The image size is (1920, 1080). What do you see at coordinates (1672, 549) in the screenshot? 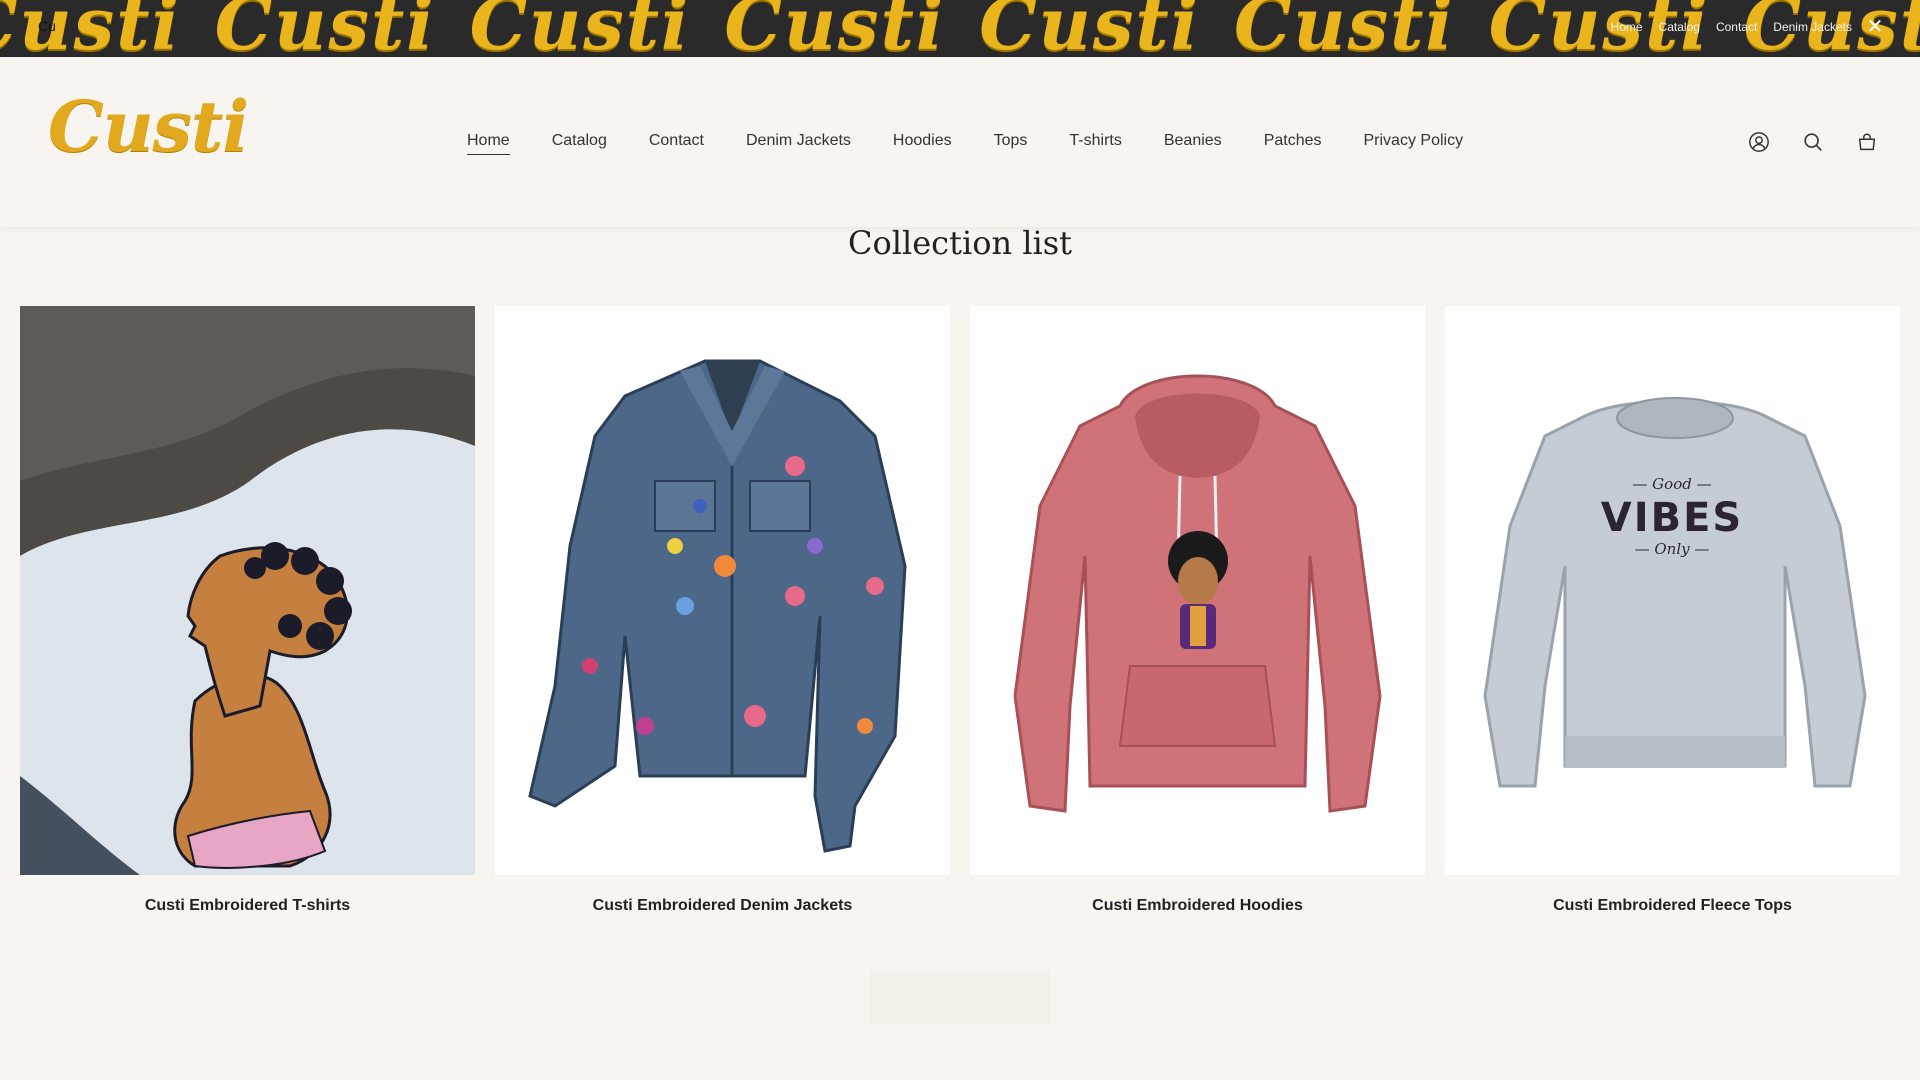
I see `svg-text: — Only —` at bounding box center [1672, 549].